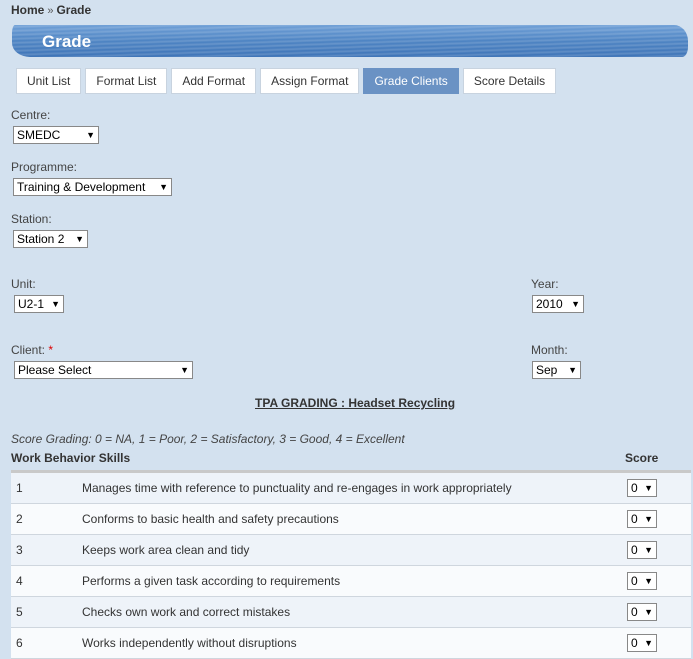 The image size is (693, 659). Describe the element at coordinates (509, 81) in the screenshot. I see `tab-score-details: Score Details` at that location.